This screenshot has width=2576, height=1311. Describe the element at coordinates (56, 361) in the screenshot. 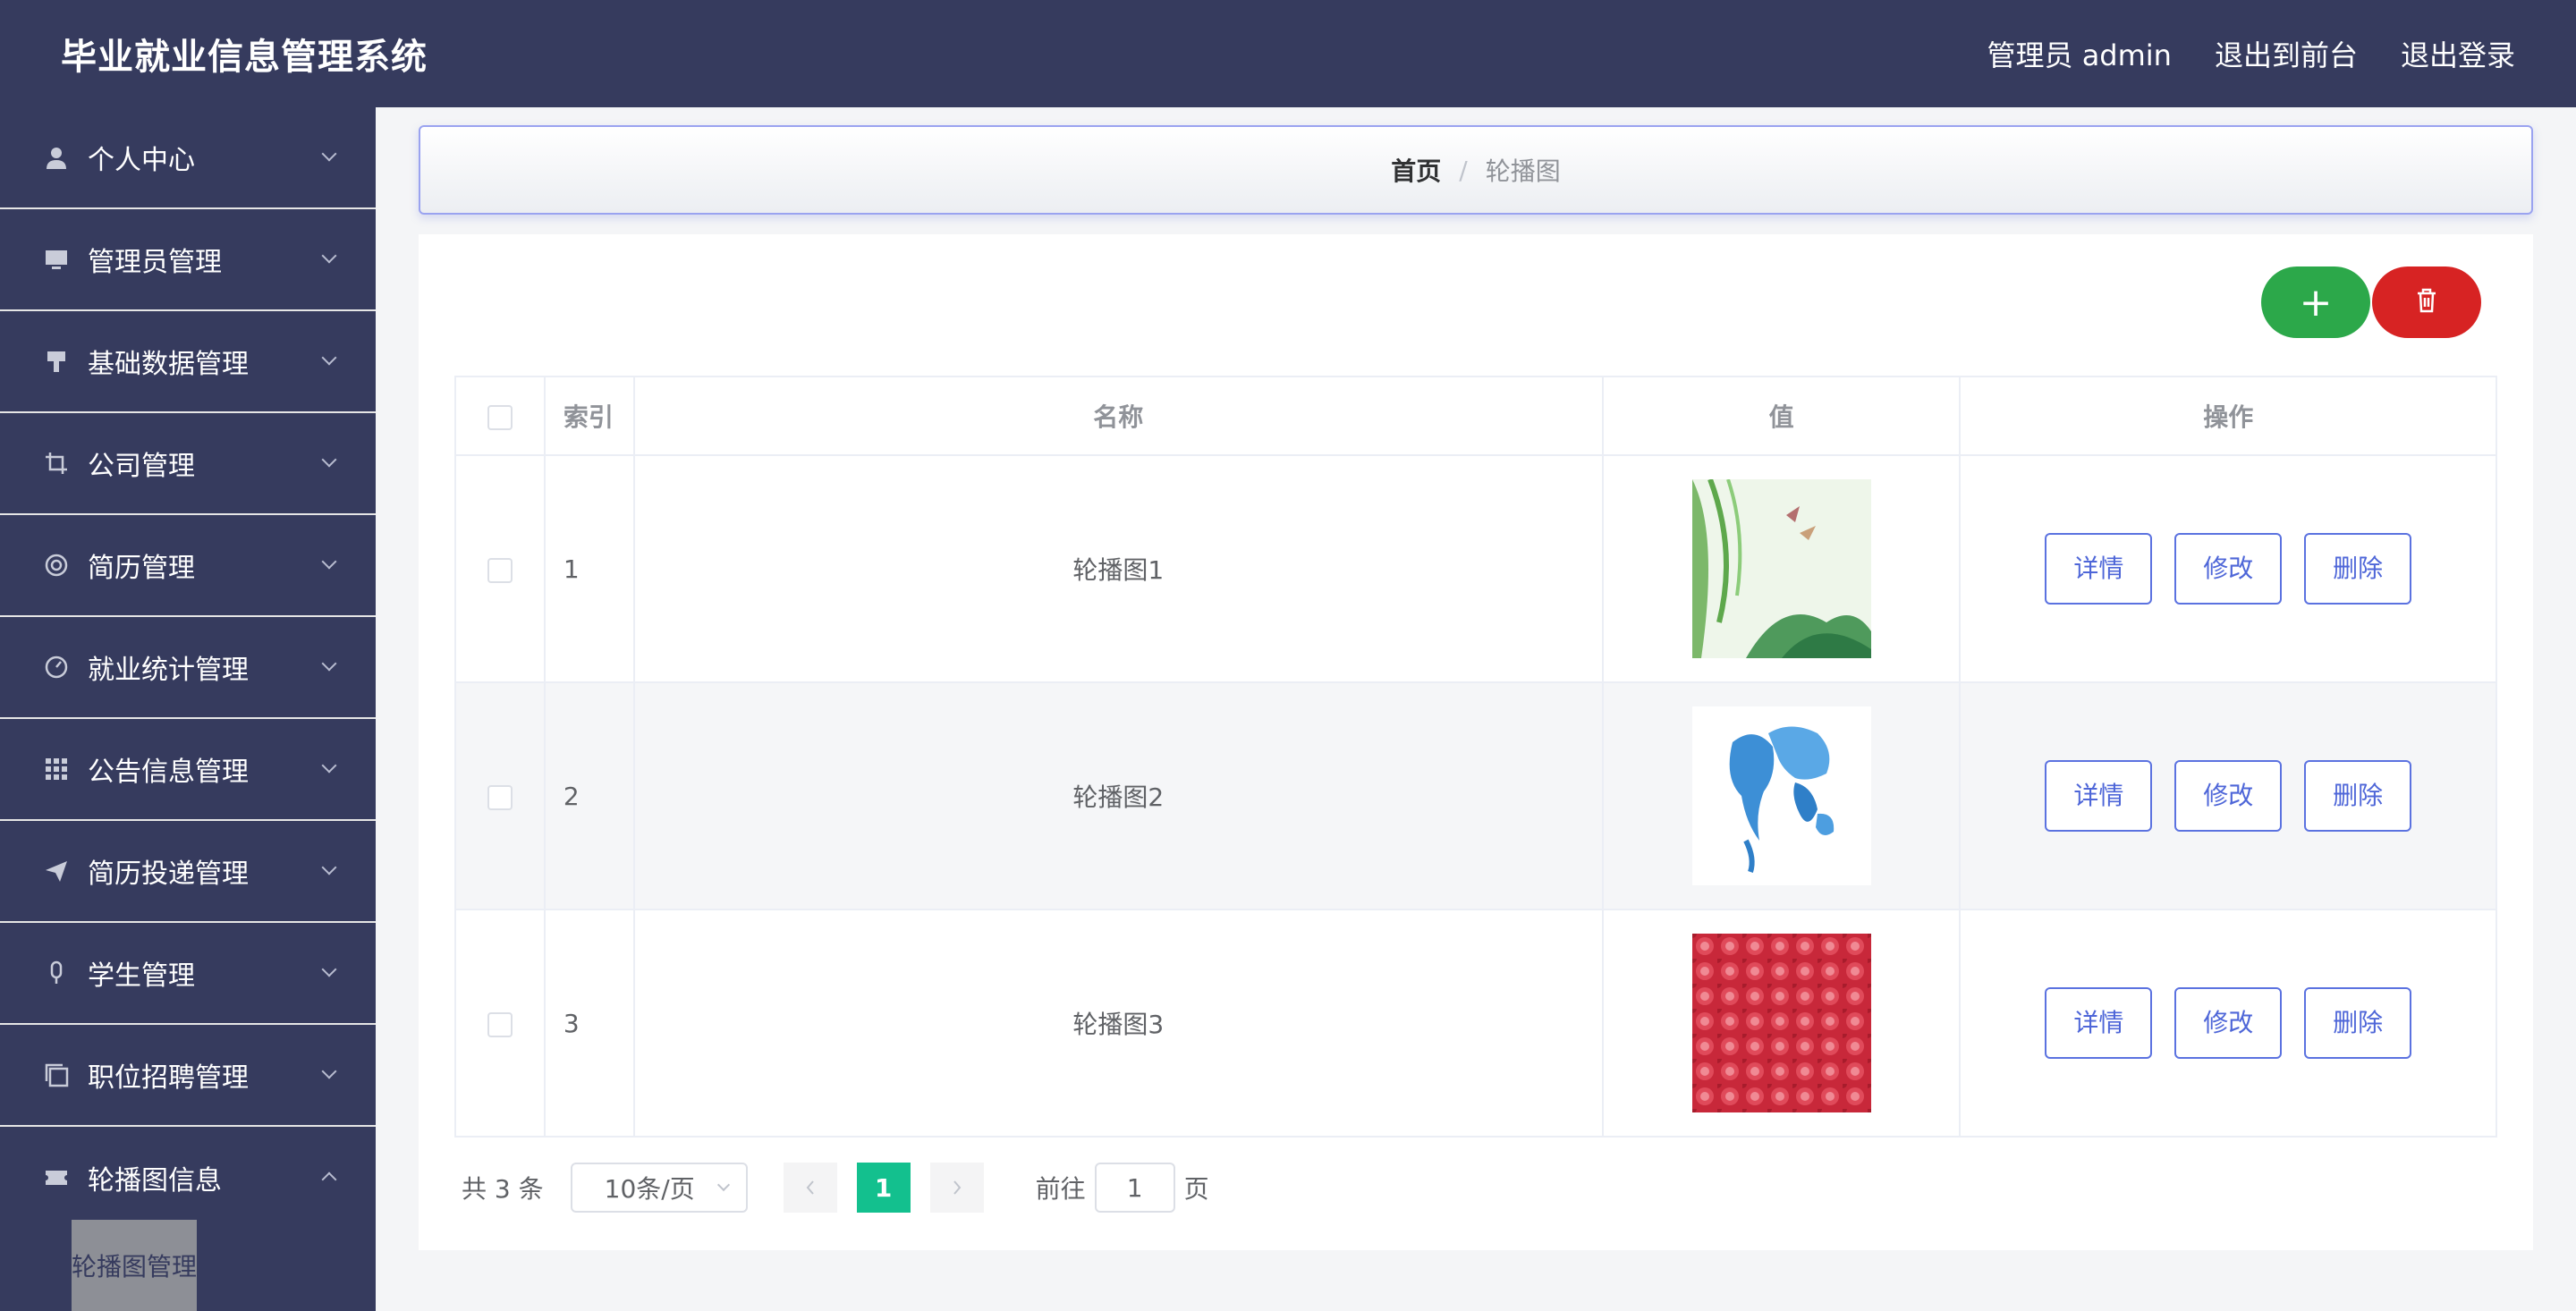

I see `brush-icon` at that location.